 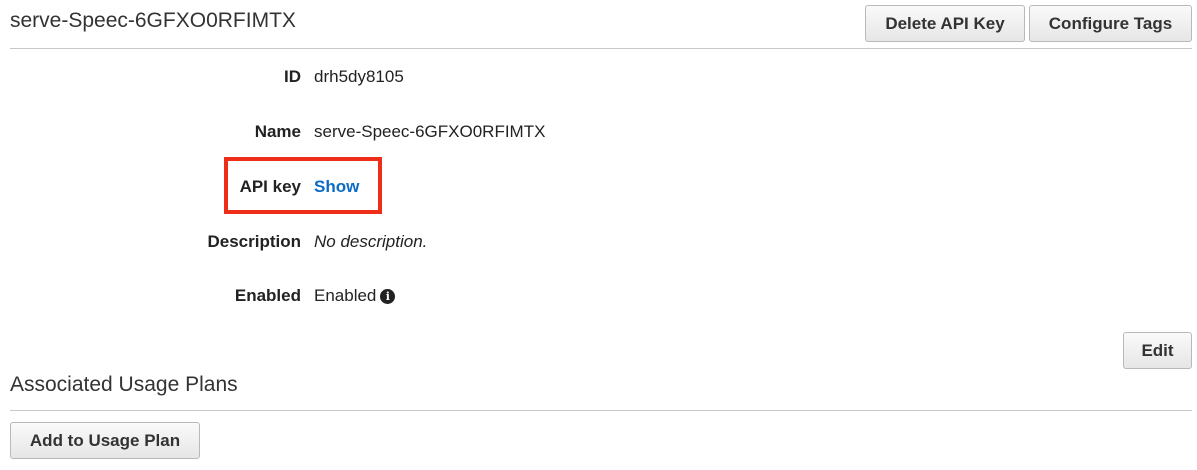 What do you see at coordinates (277, 131) in the screenshot?
I see `name-label: Name` at bounding box center [277, 131].